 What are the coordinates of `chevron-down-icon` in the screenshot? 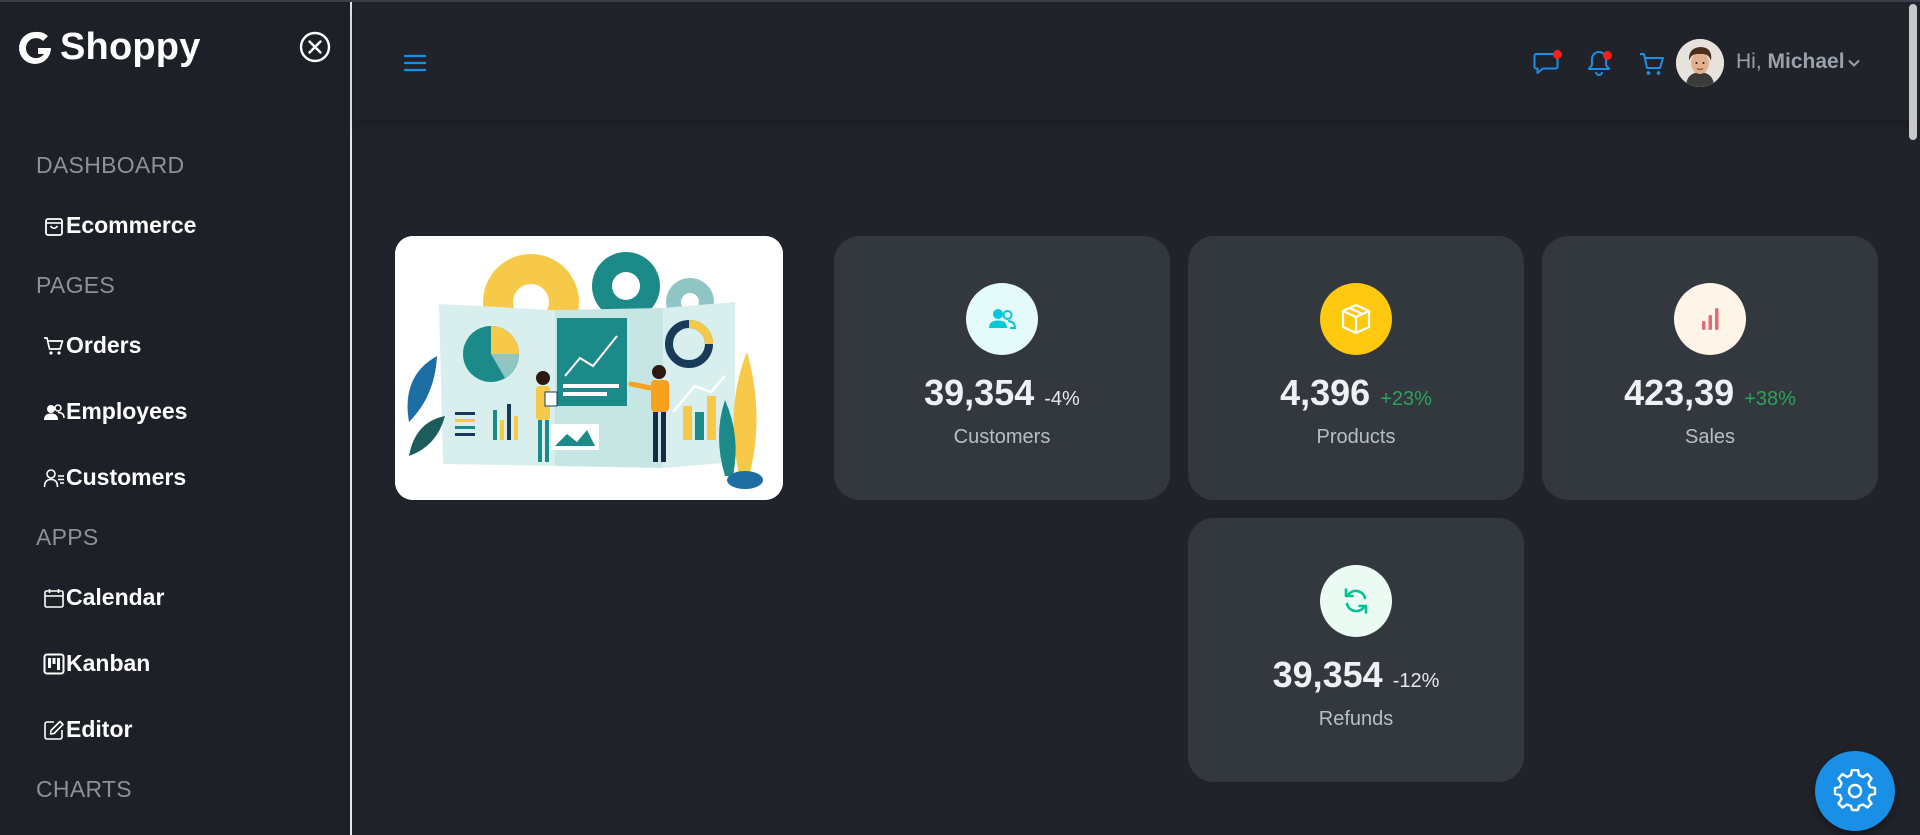 It's located at (1854, 63).